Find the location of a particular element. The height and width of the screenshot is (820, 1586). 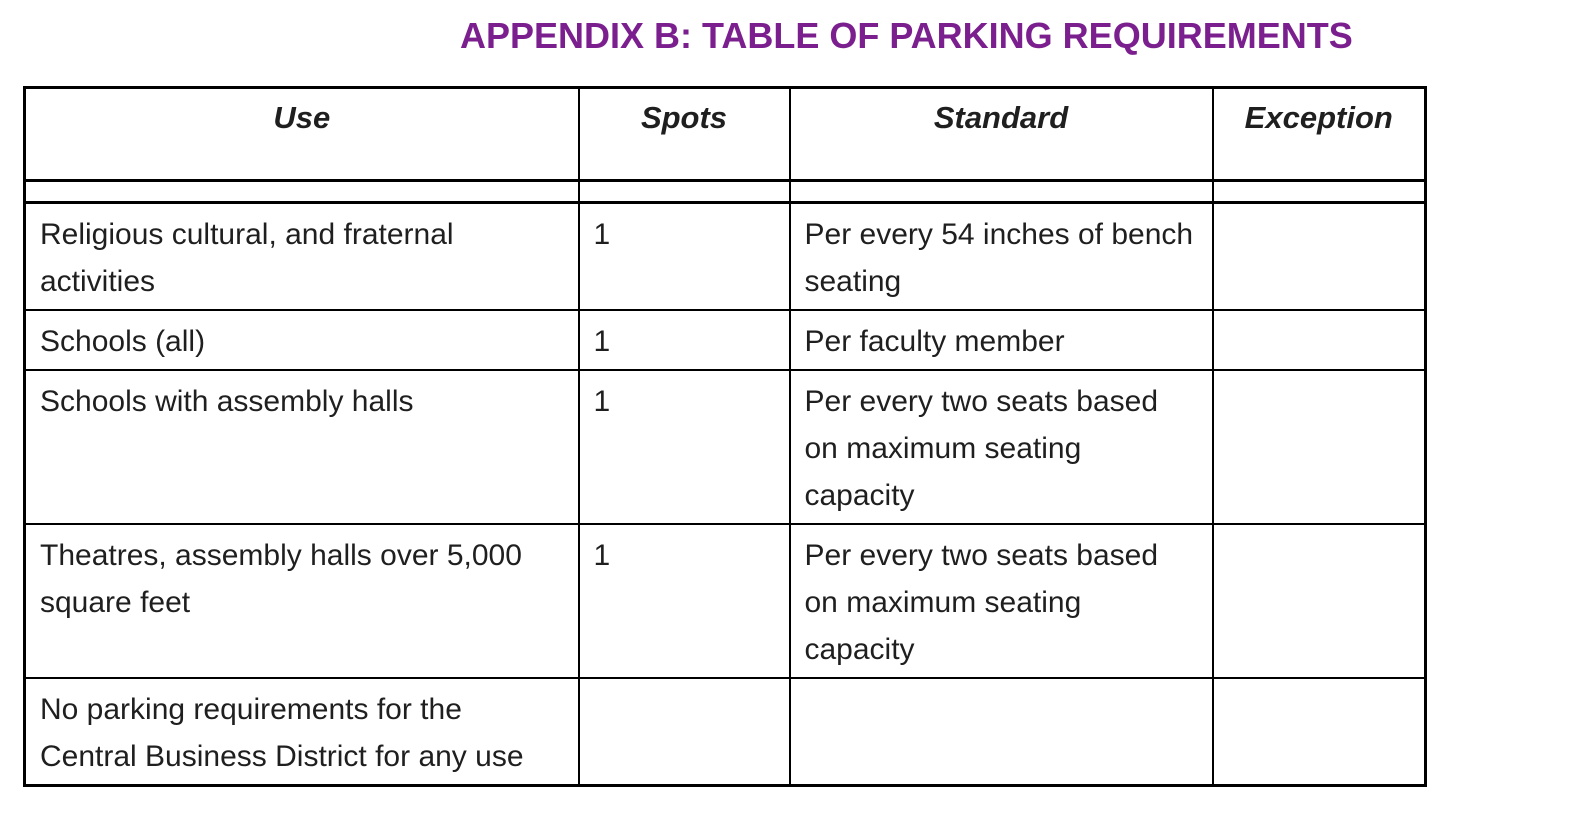

cell-standard: Per faculty member is located at coordinates (1001, 340).